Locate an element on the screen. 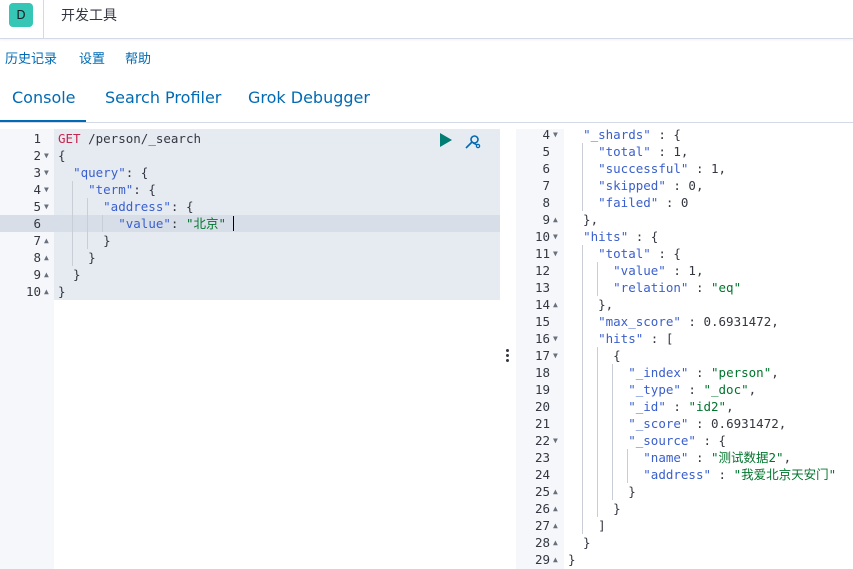 Image resolution: width=853 pixels, height=569 pixels. tab-grok-debugger: Grok Debugger is located at coordinates (309, 97).